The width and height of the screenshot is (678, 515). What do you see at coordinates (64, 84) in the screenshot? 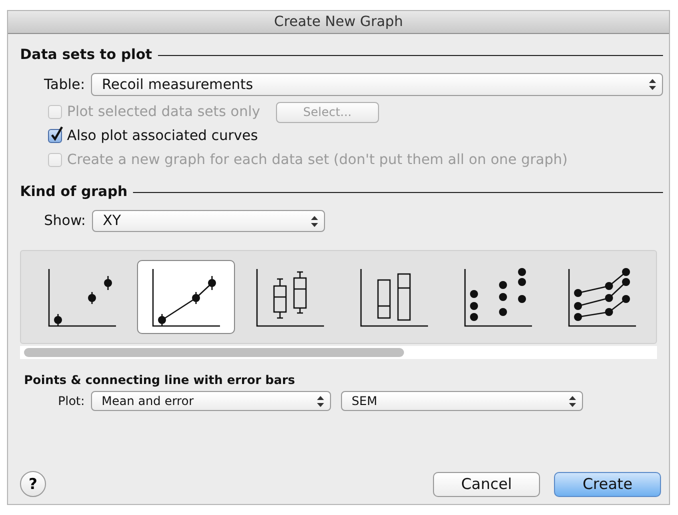
I see `field-label: Table:` at bounding box center [64, 84].